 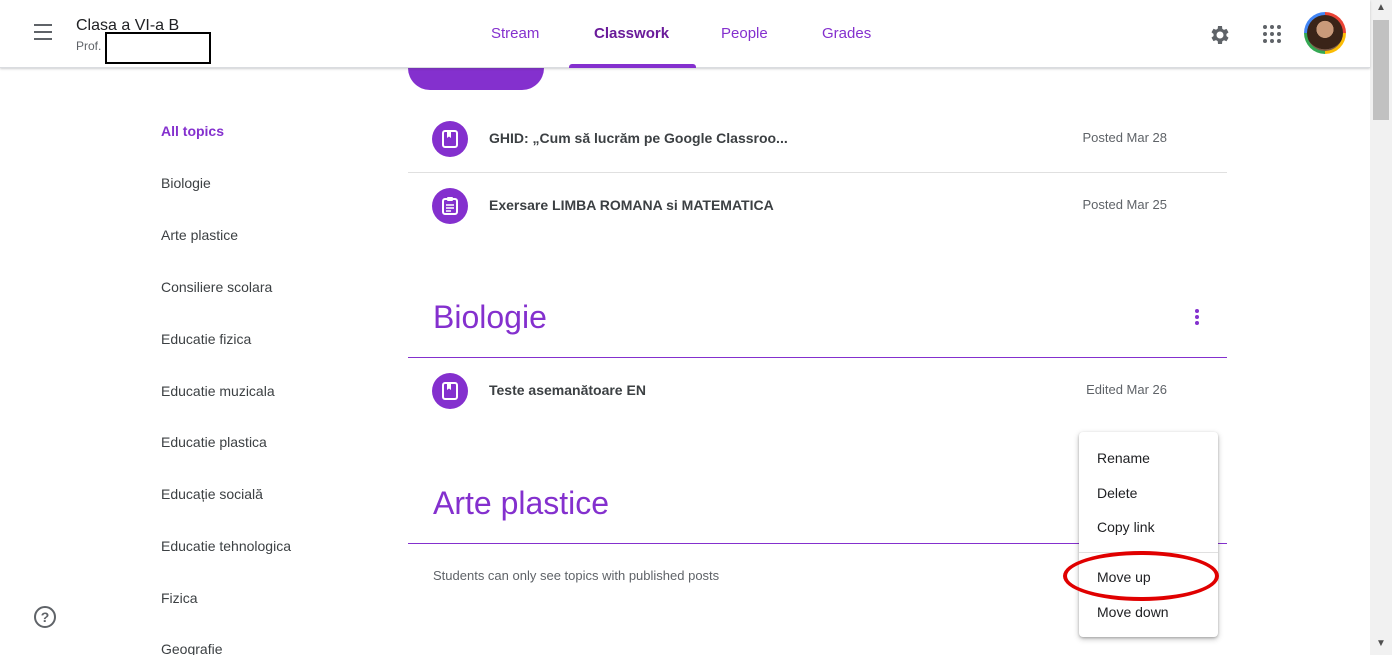 What do you see at coordinates (1126, 389) in the screenshot?
I see `post-date: Edited Mar 26` at bounding box center [1126, 389].